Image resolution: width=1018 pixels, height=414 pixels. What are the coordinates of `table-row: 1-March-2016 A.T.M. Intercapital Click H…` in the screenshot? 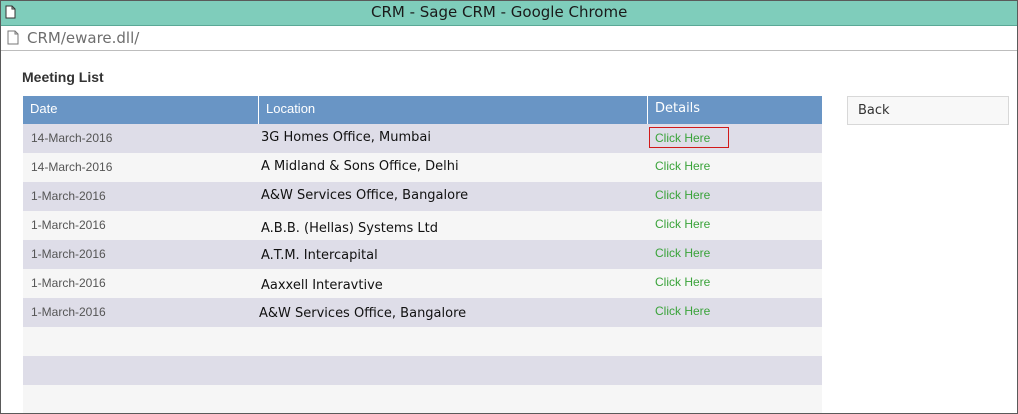 It's located at (422, 254).